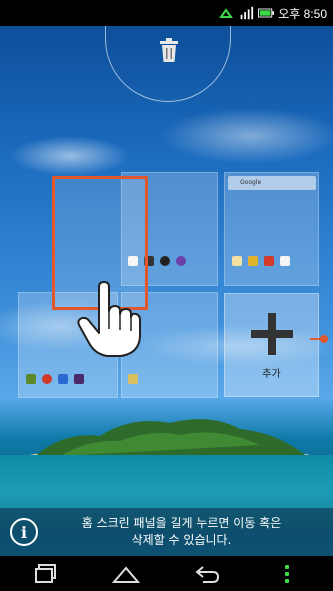 The height and width of the screenshot is (591, 333). I want to click on back-button, so click(207, 574).